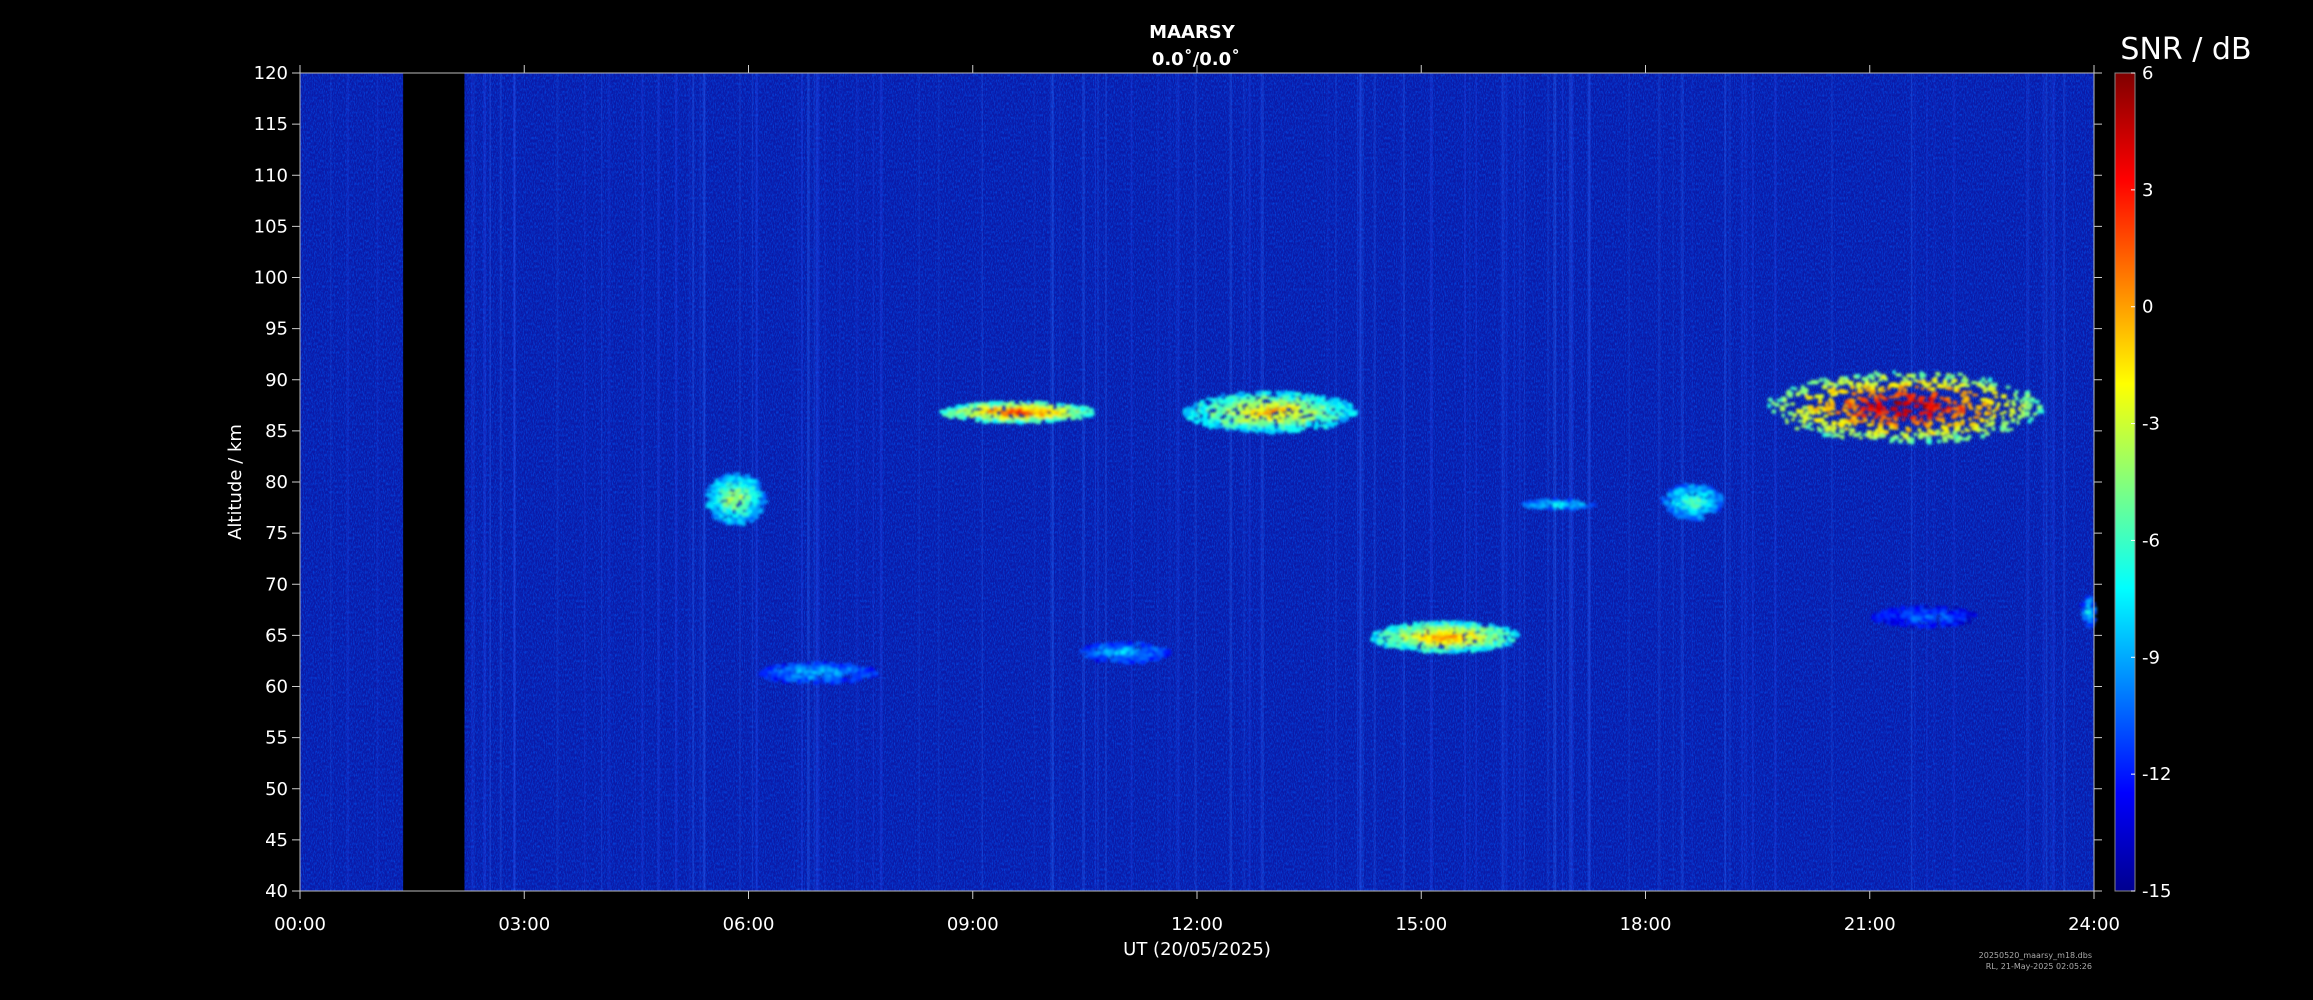 This screenshot has width=2313, height=1000. Describe the element at coordinates (2125, 482) in the screenshot. I see `colorbar-gradient` at that location.